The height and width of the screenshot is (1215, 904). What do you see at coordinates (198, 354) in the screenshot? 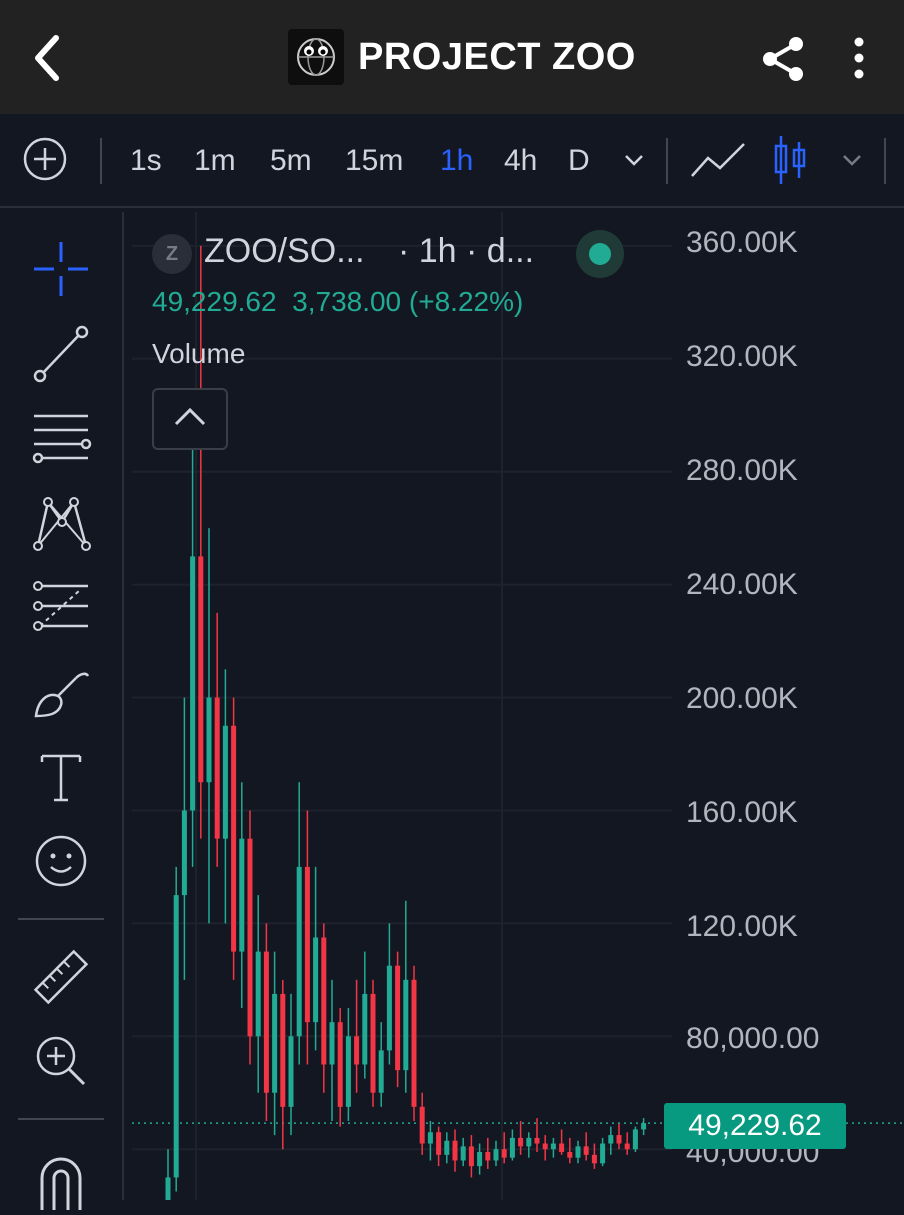
I see `volume-indicator-label: Volume` at bounding box center [198, 354].